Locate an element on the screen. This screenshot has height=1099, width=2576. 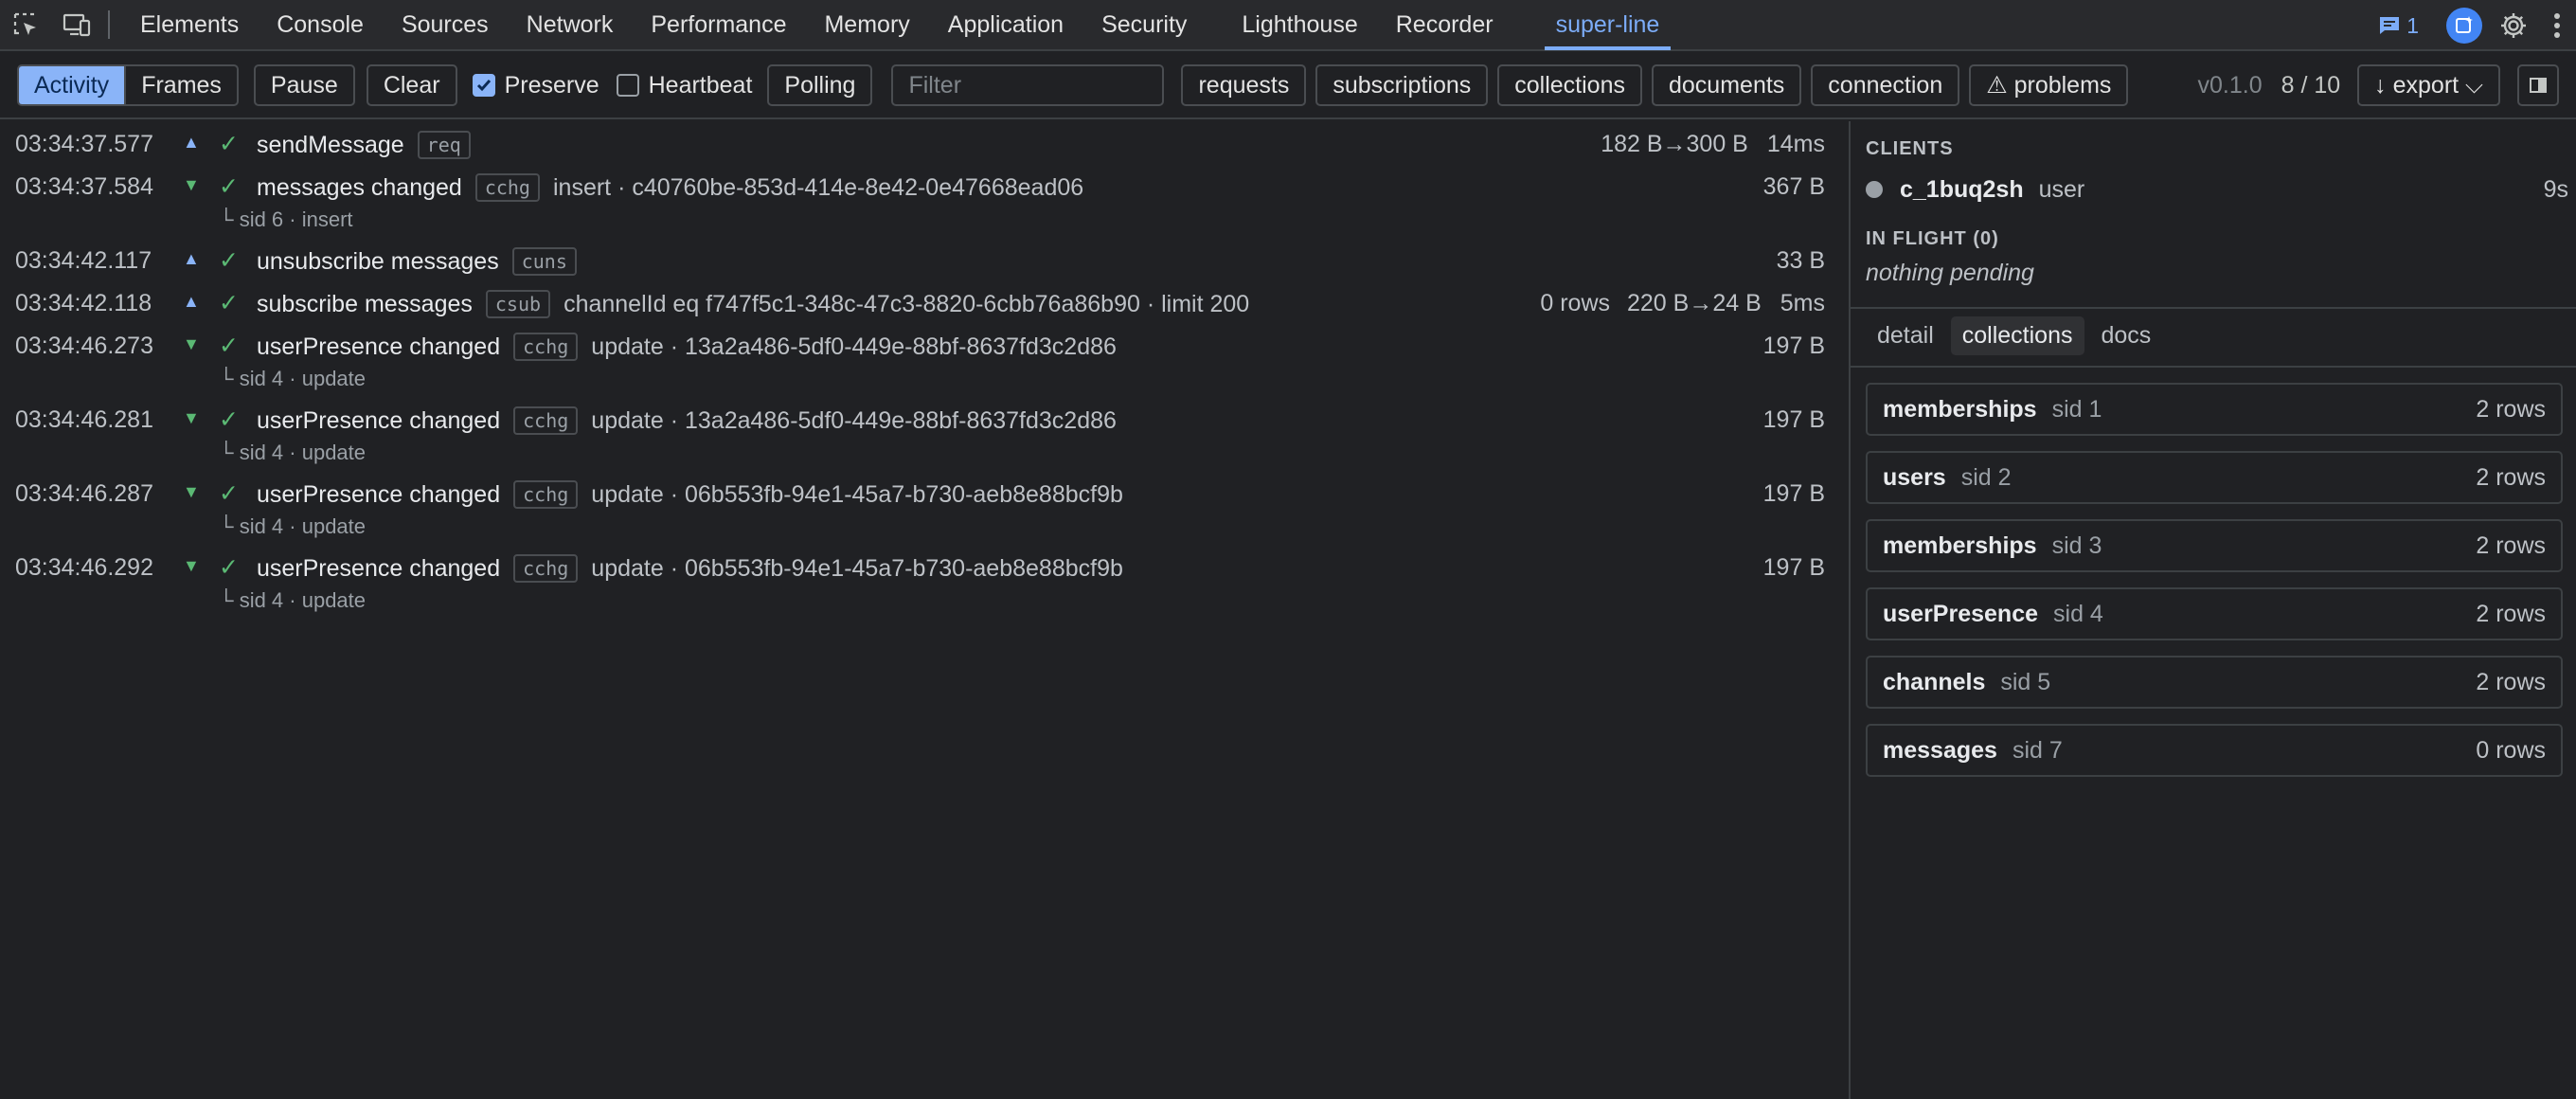
log-subline: └ sid 6 · insert is located at coordinates (286, 219).